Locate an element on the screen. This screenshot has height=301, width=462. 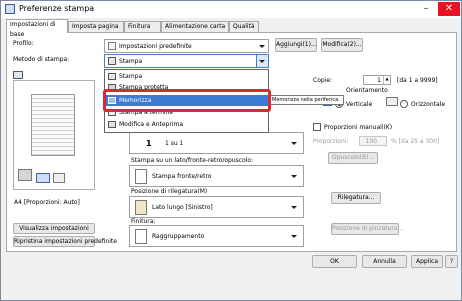
tab-finishing: Finitura is located at coordinates (142, 26).